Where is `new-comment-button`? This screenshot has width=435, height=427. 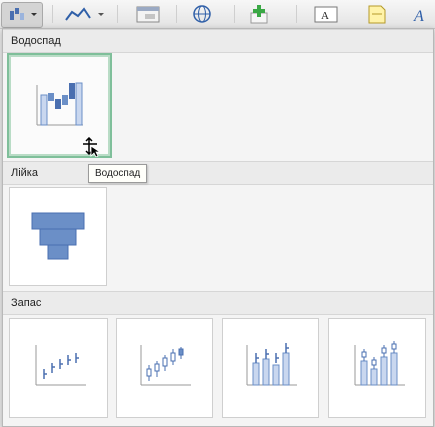 new-comment-button is located at coordinates (260, 14).